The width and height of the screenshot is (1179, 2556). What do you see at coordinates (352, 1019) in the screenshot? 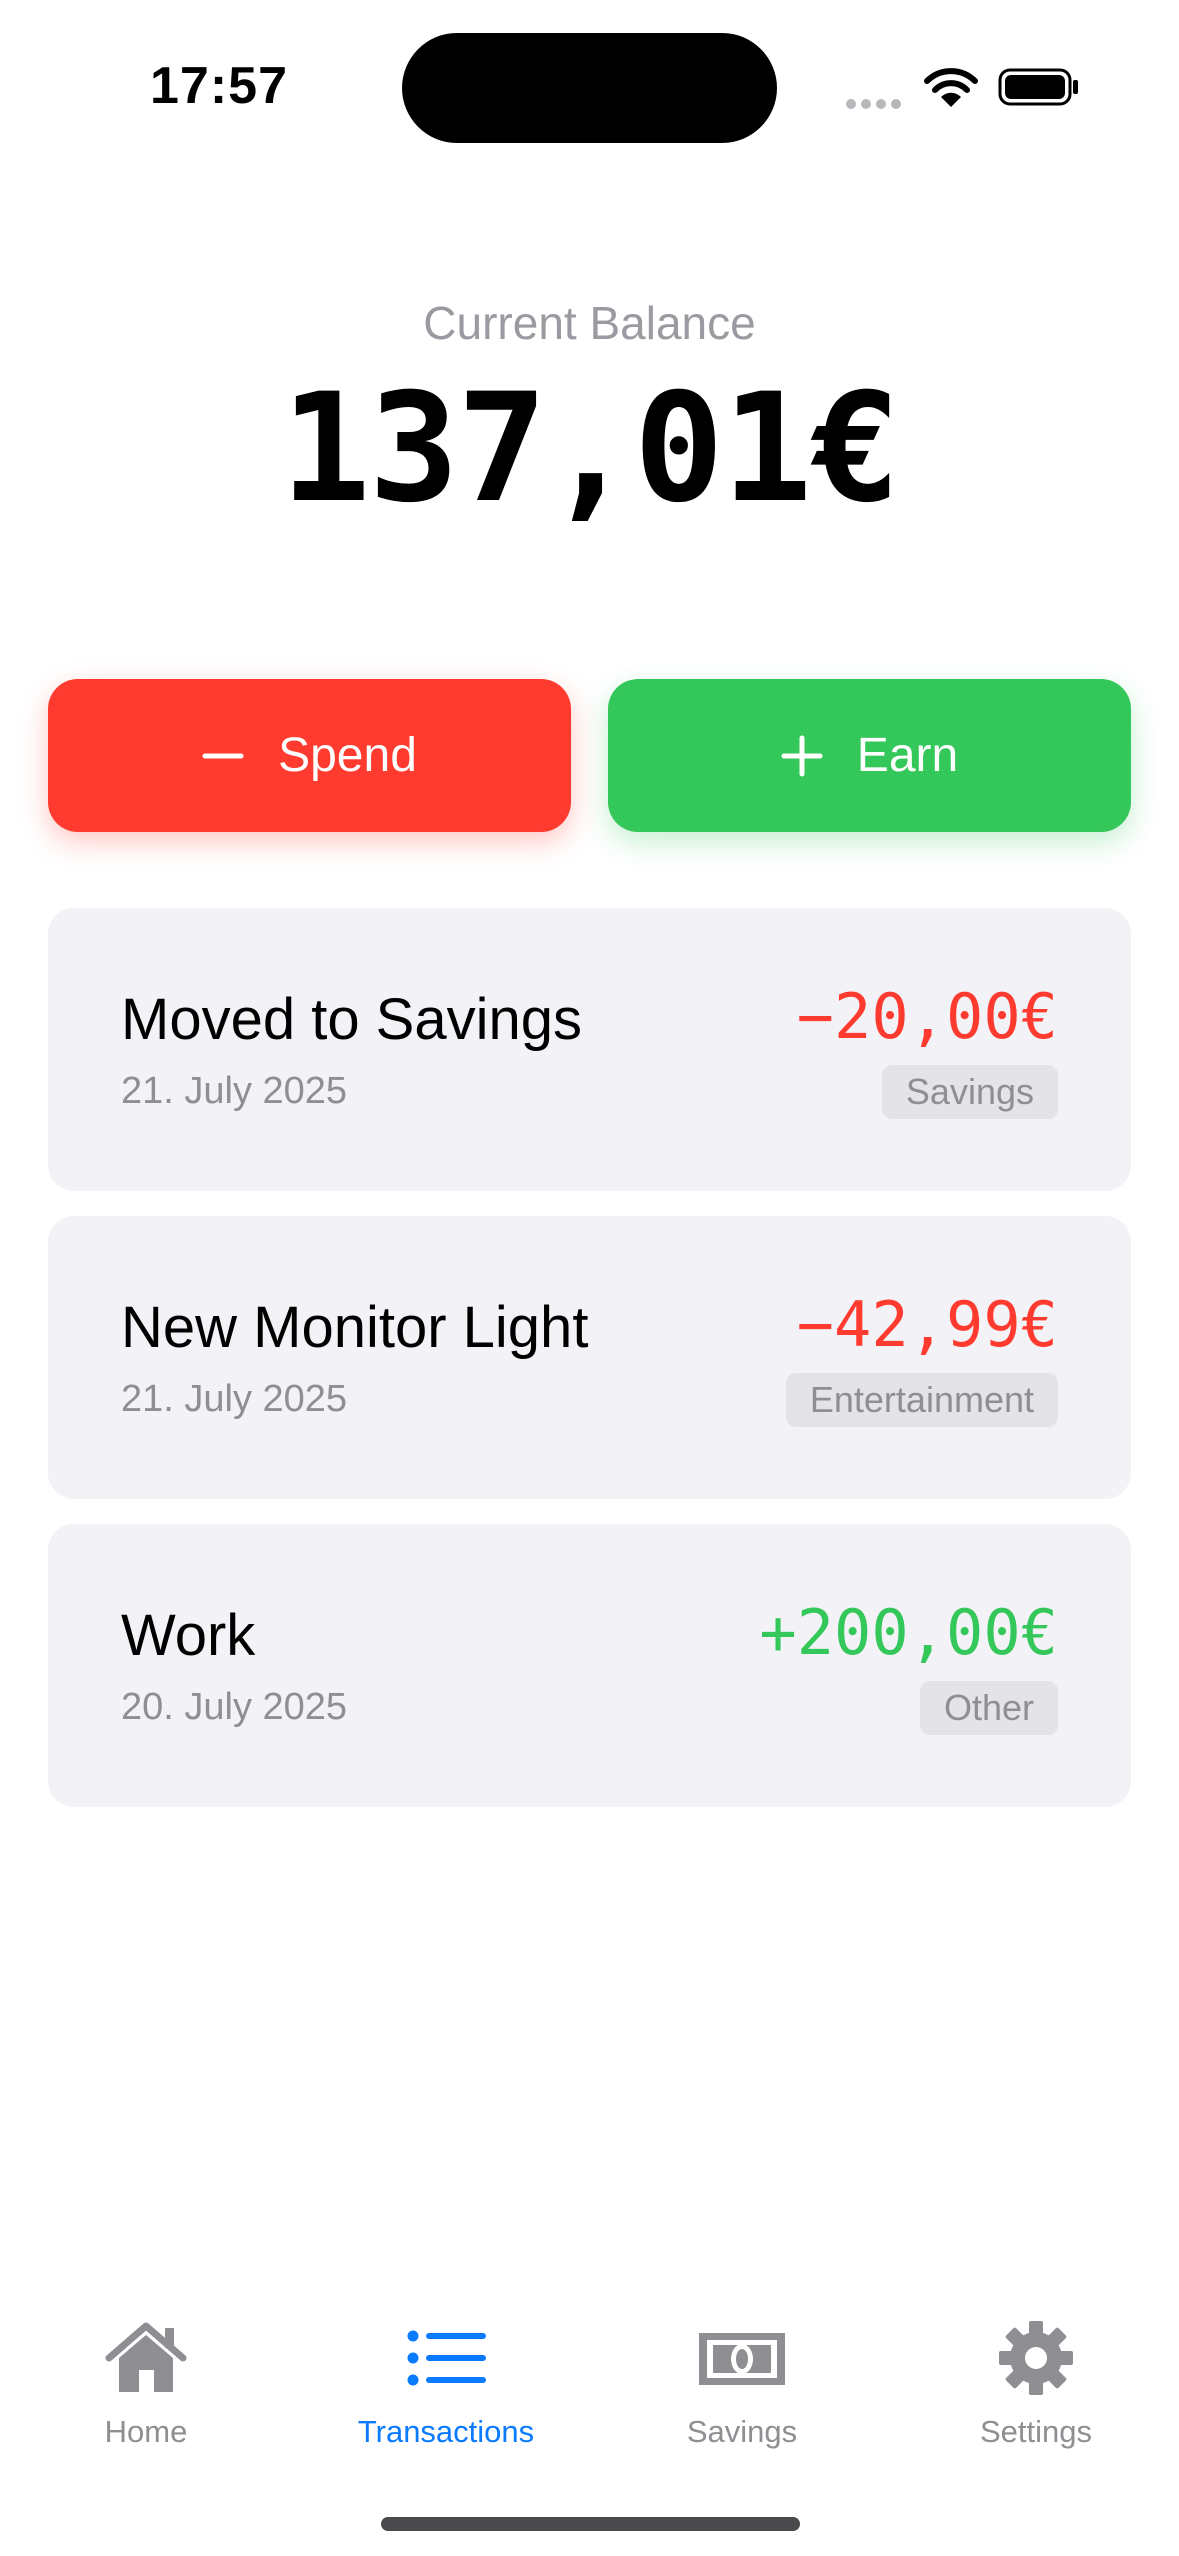
I see `transaction-title: Moved to Savings` at bounding box center [352, 1019].